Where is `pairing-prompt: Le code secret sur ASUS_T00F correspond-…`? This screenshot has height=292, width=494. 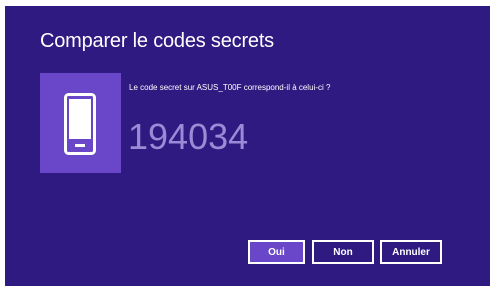
pairing-prompt: Le code secret sur ASUS_T00F correspond-… is located at coordinates (230, 87).